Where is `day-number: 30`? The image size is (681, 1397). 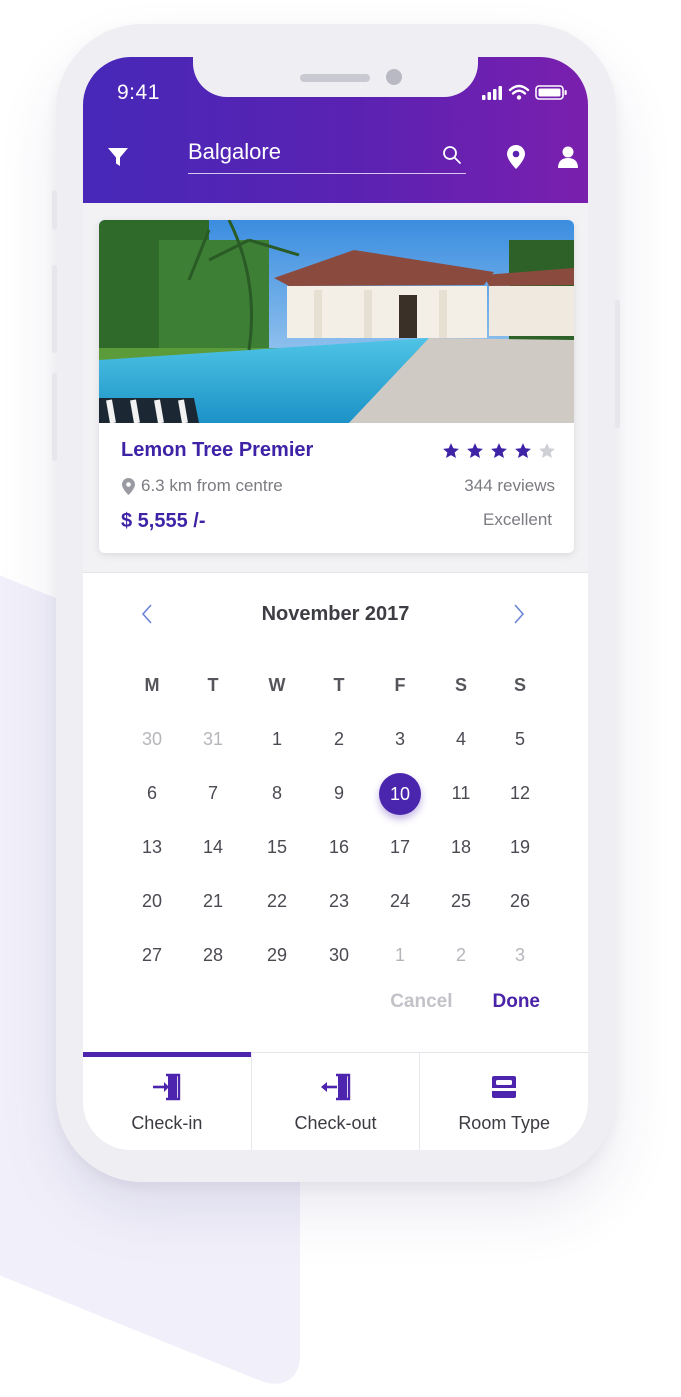 day-number: 30 is located at coordinates (339, 955).